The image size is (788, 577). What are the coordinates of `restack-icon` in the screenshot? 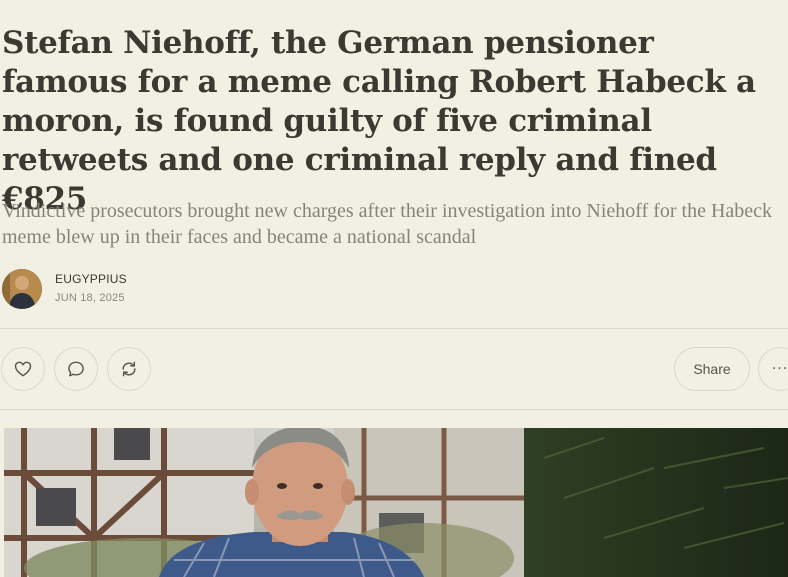 It's located at (129, 369).